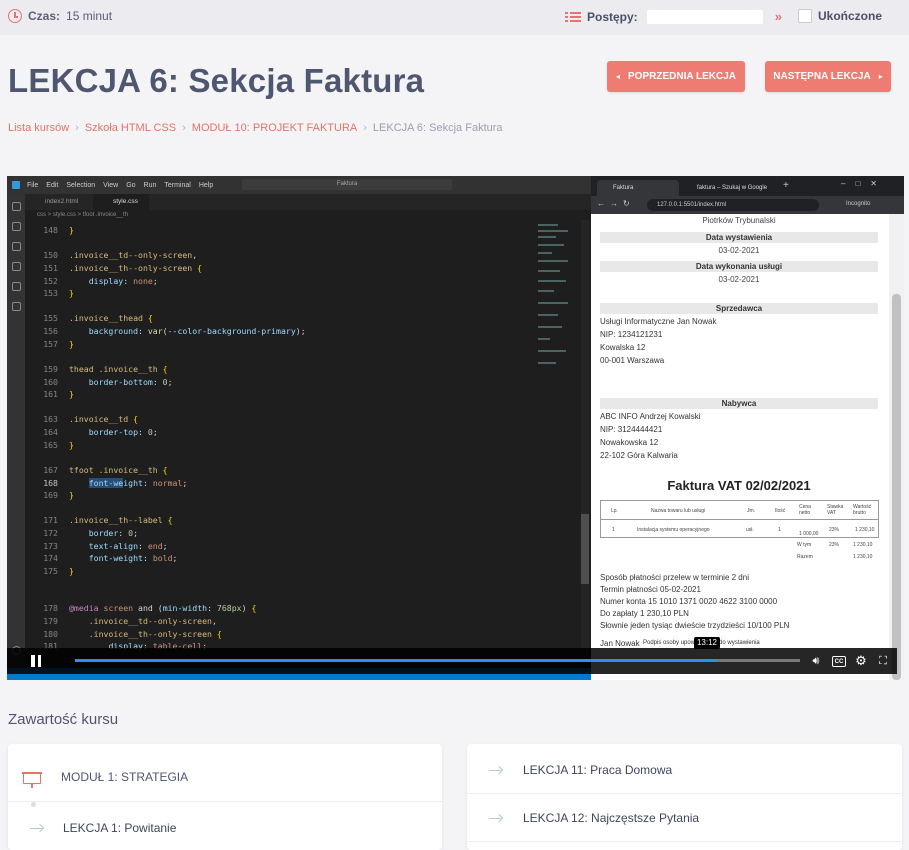 This screenshot has height=850, width=909. What do you see at coordinates (177, 185) in the screenshot?
I see `menu-terminal: Terminal` at bounding box center [177, 185].